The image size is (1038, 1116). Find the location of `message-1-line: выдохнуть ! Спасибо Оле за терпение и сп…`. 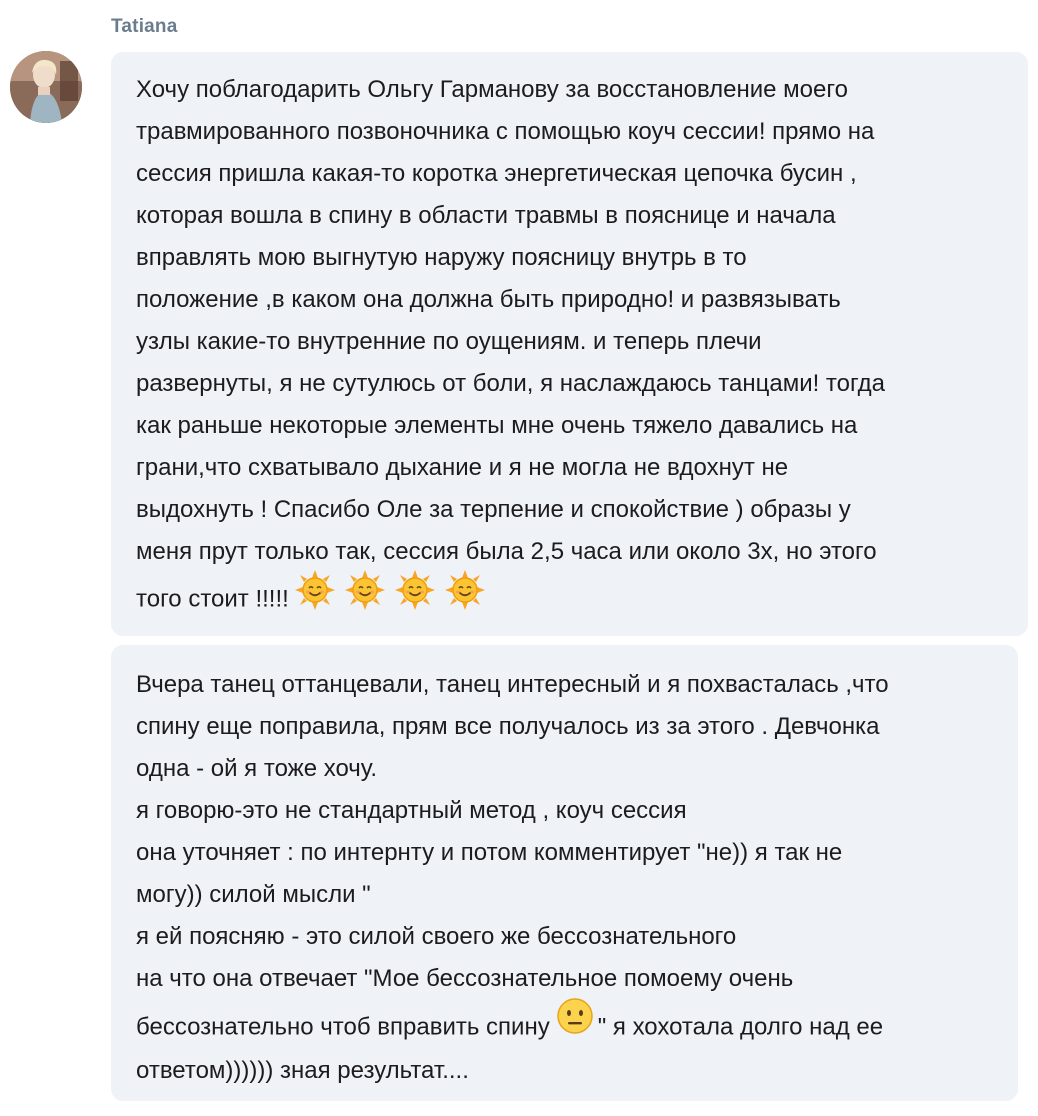

message-1-line: выдохнуть ! Спасибо Оле за терпение и сп… is located at coordinates (493, 509).